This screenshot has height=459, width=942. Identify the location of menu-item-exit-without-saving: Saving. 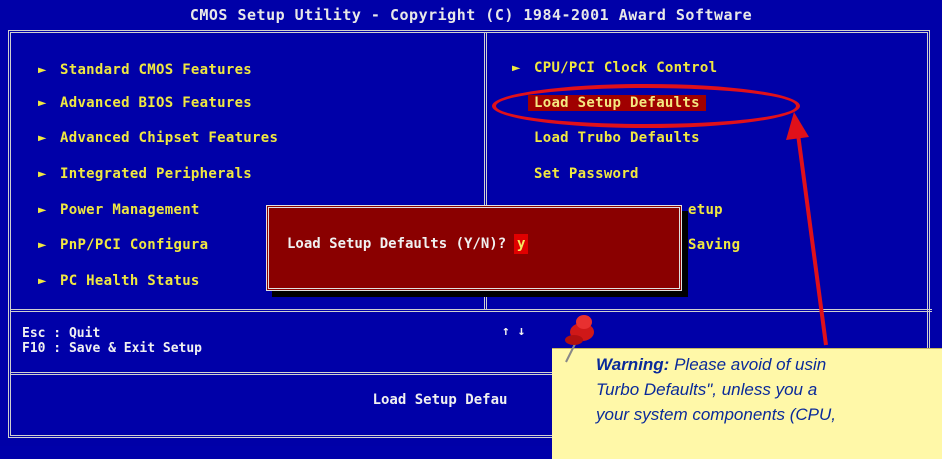
(714, 245).